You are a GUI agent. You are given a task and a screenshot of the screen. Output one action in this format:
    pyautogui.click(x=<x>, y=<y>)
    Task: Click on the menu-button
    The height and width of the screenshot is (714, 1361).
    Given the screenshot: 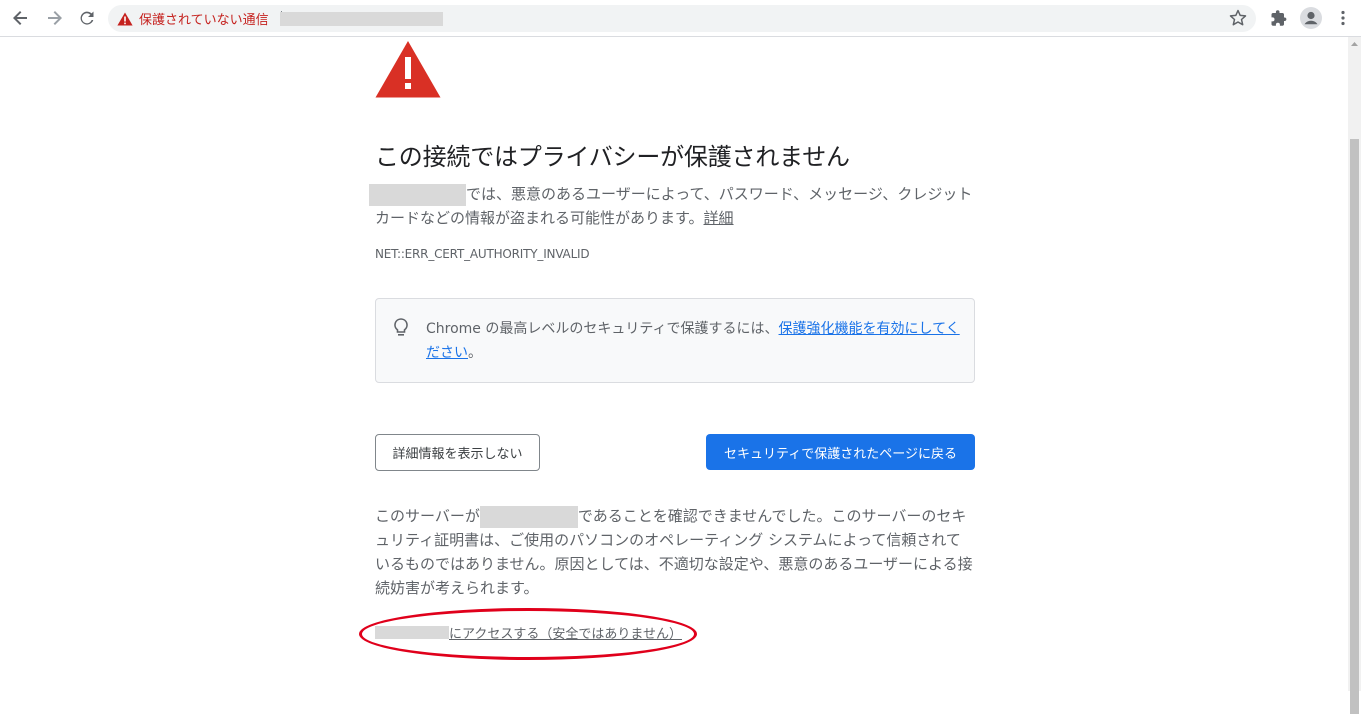 What is the action you would take?
    pyautogui.click(x=1343, y=18)
    